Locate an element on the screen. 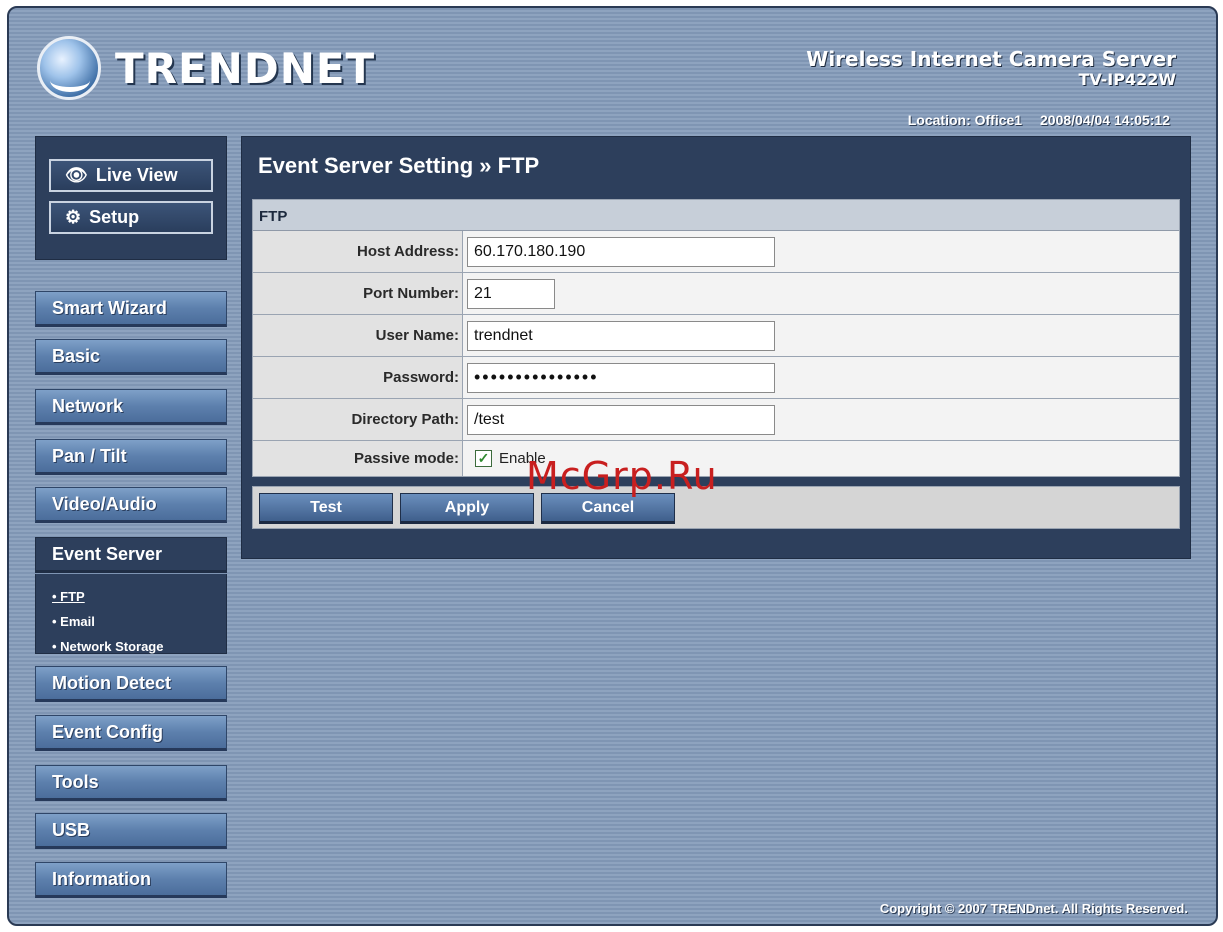 This screenshot has width=1223, height=932. nav-information: Information is located at coordinates (131, 880).